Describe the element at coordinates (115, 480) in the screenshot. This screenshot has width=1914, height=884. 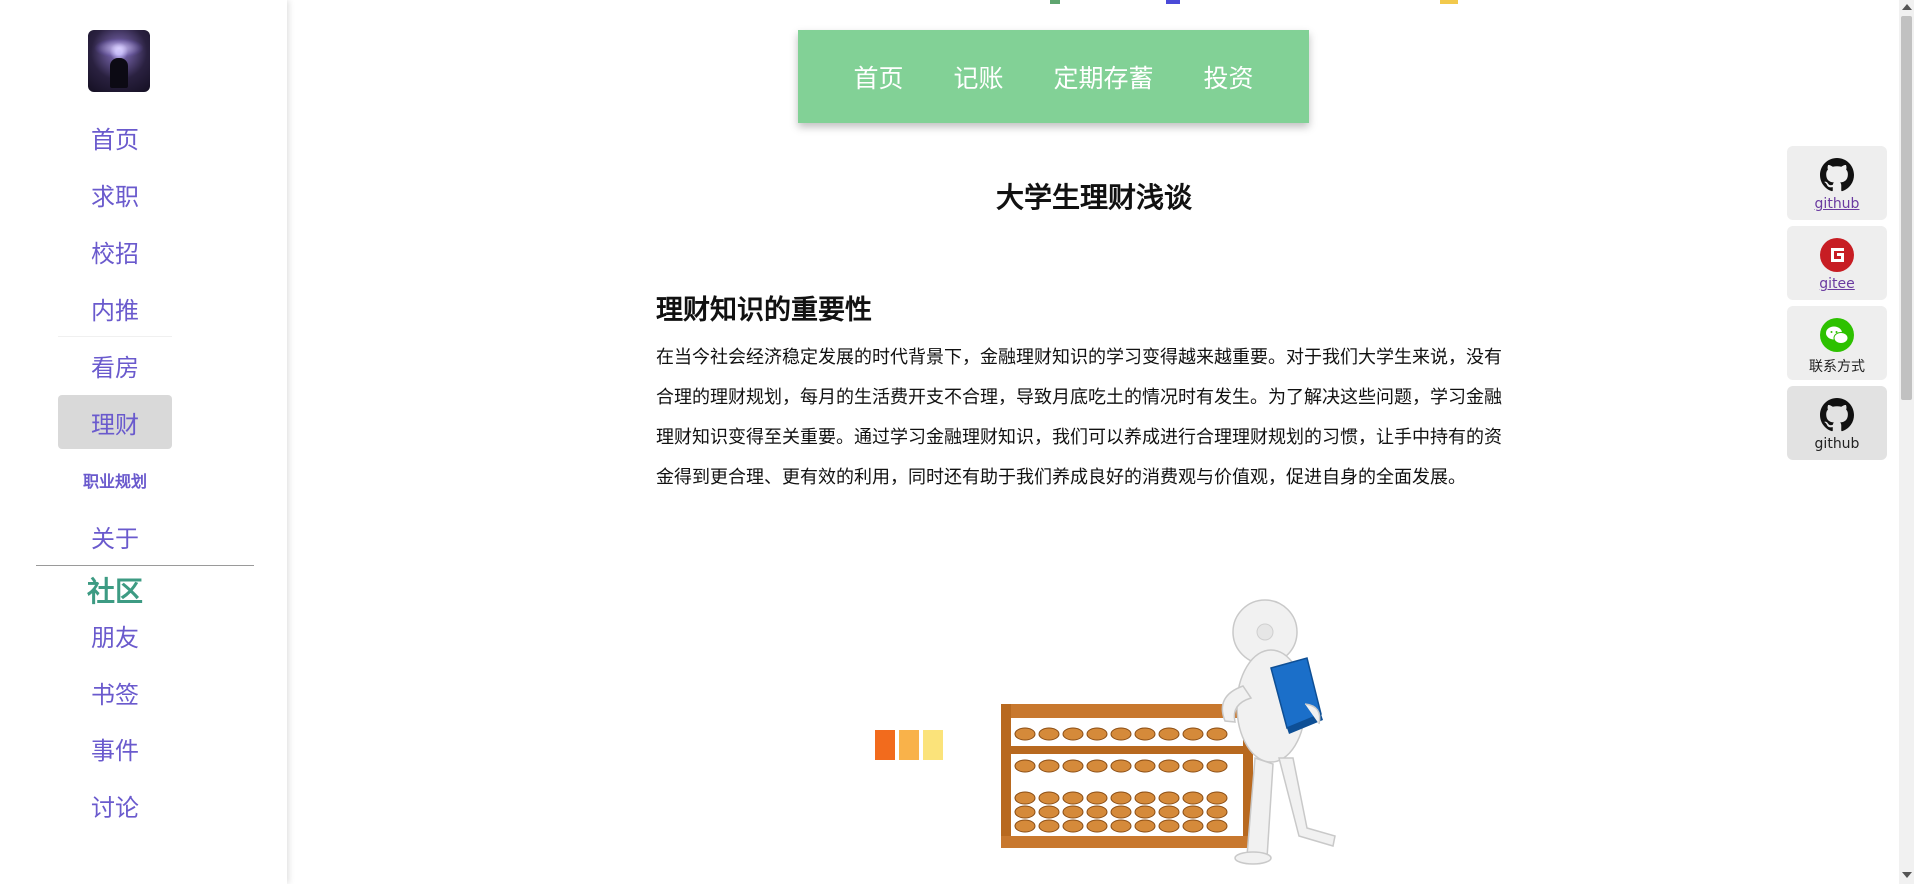
I see `sidebar-item-career: 职业规划` at that location.